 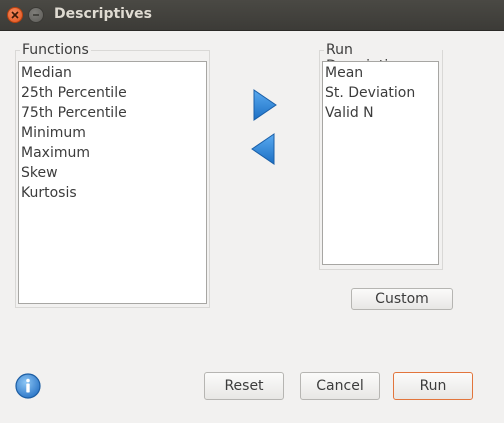 I want to click on run-descriptives-list: Mean St. Deviation Valid N, so click(x=380, y=163).